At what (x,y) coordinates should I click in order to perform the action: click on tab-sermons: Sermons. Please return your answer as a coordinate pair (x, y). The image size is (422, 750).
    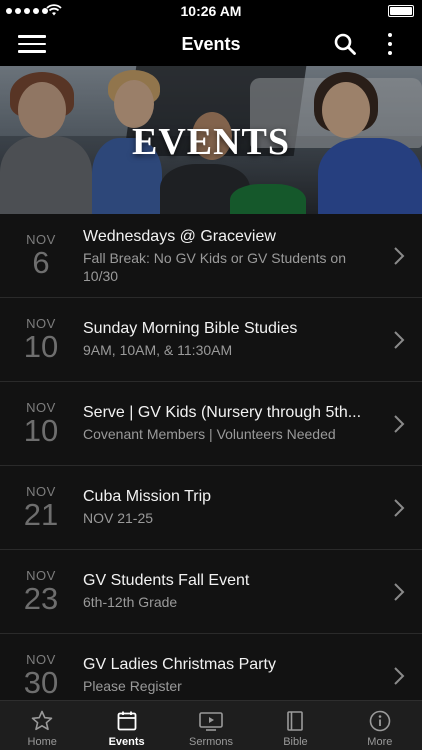
    Looking at the image, I should click on (211, 725).